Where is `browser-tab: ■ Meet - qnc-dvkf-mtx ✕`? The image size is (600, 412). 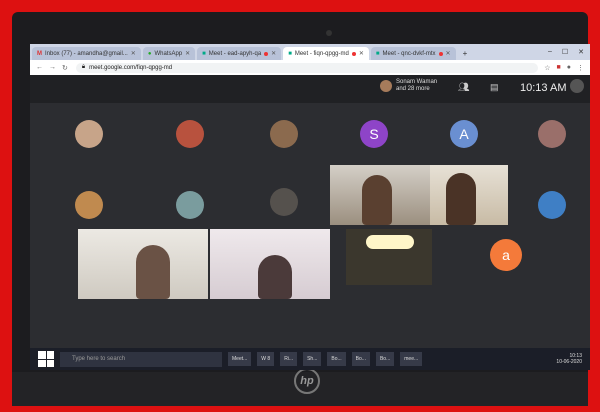
browser-tab: ■ Meet - qnc-dvkf-mtx ✕ is located at coordinates (413, 53).